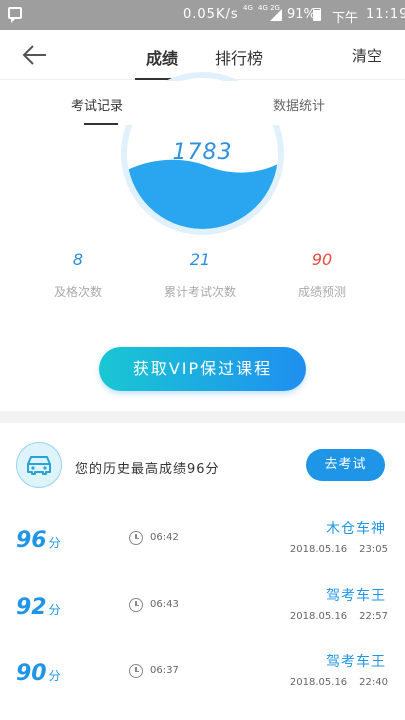 This screenshot has width=405, height=720. I want to click on pass-count-value: 8, so click(78, 259).